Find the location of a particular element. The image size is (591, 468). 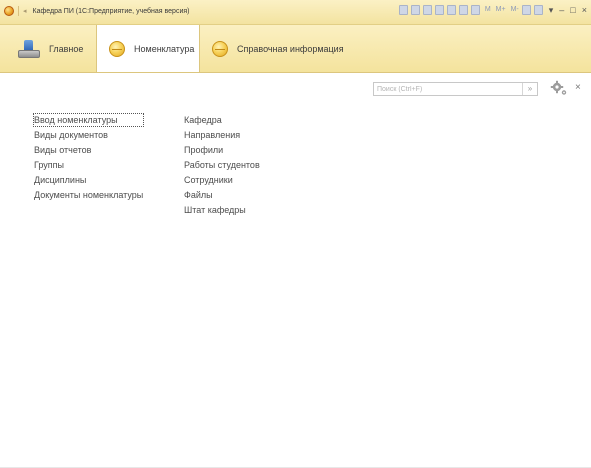

command-directions: Направления is located at coordinates (222, 135).